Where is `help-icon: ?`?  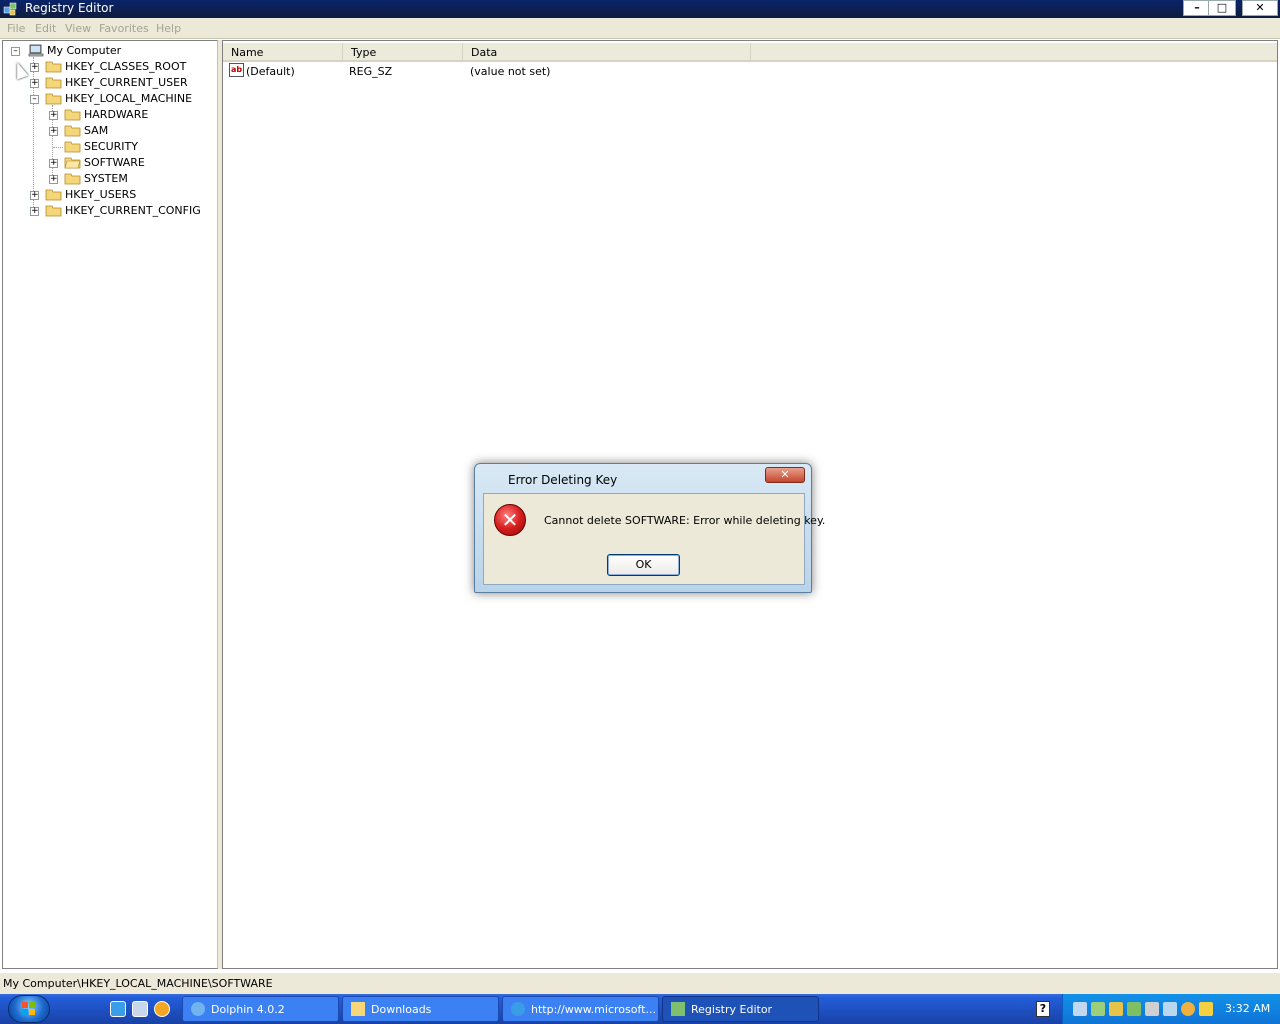
help-icon: ? is located at coordinates (1043, 1009).